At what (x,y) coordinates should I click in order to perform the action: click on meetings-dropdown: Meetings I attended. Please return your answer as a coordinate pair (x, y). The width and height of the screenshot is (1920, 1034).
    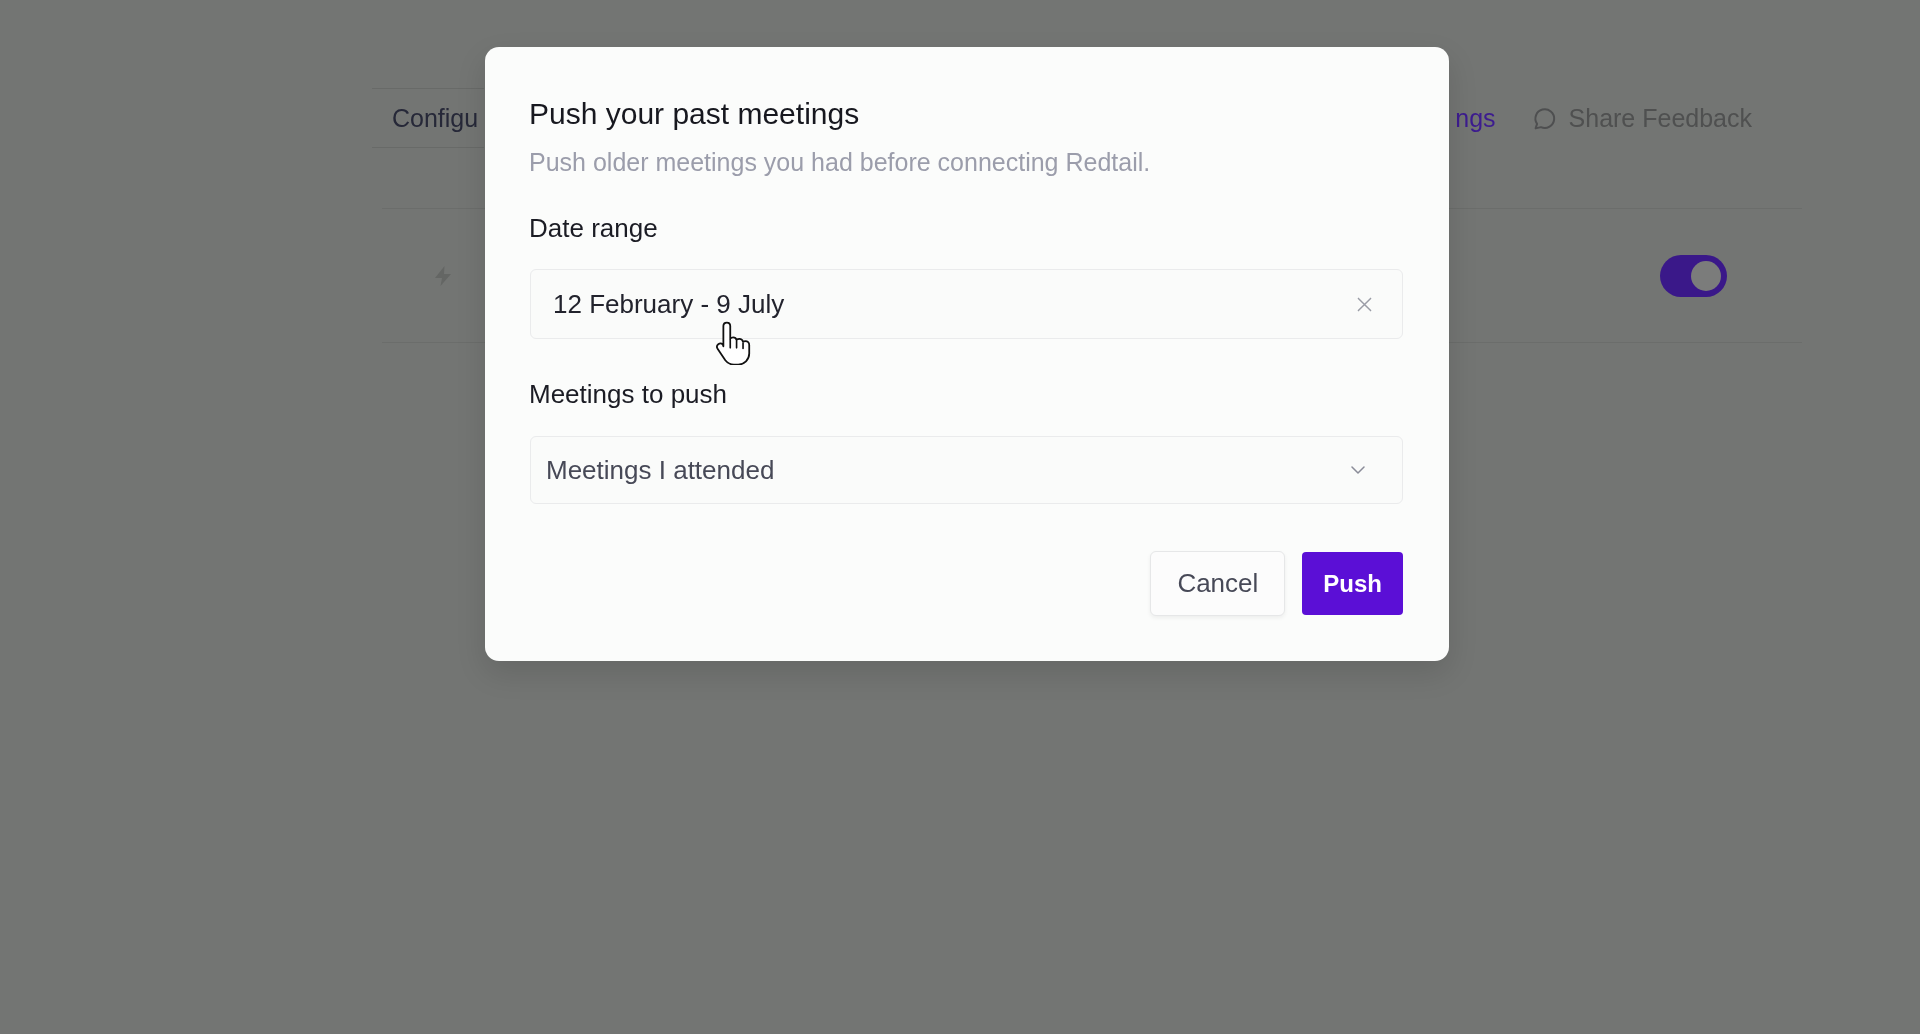
    Looking at the image, I should click on (966, 470).